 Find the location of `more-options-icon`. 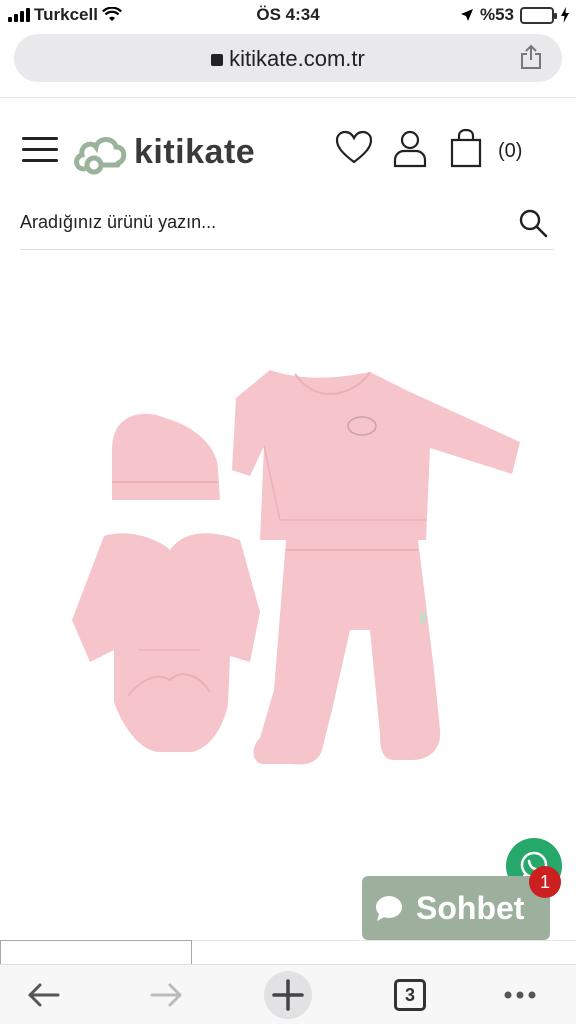

more-options-icon is located at coordinates (520, 995).